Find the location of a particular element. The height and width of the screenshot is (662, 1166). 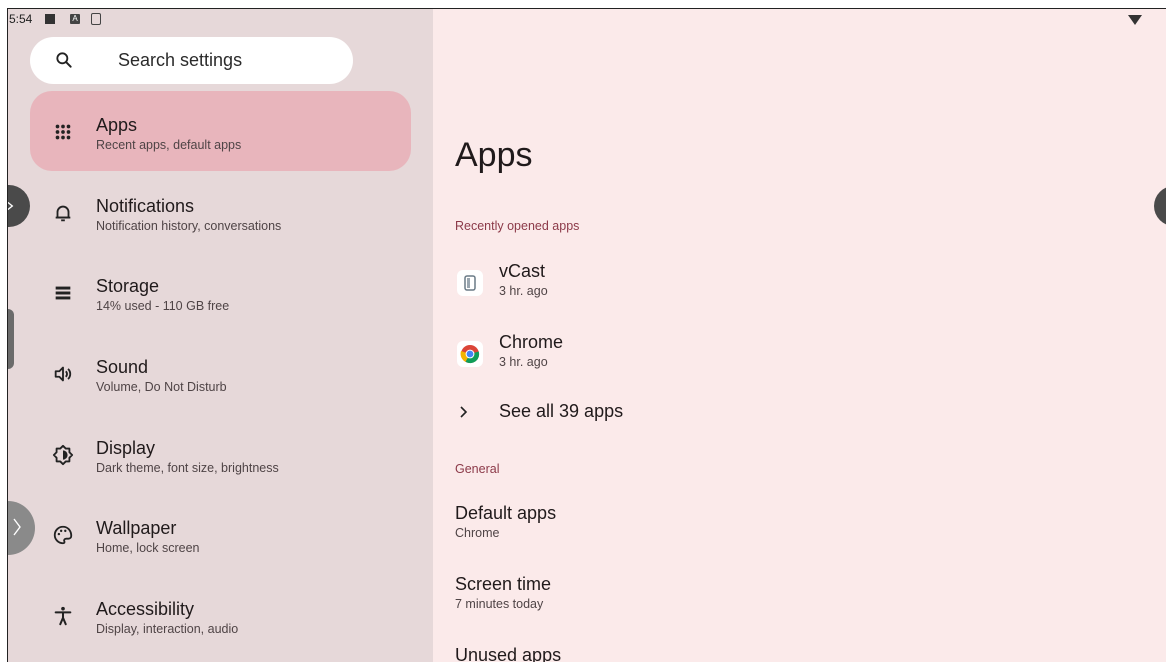

screen-time-item: Screen time 7 minutes today is located at coordinates (755, 597).